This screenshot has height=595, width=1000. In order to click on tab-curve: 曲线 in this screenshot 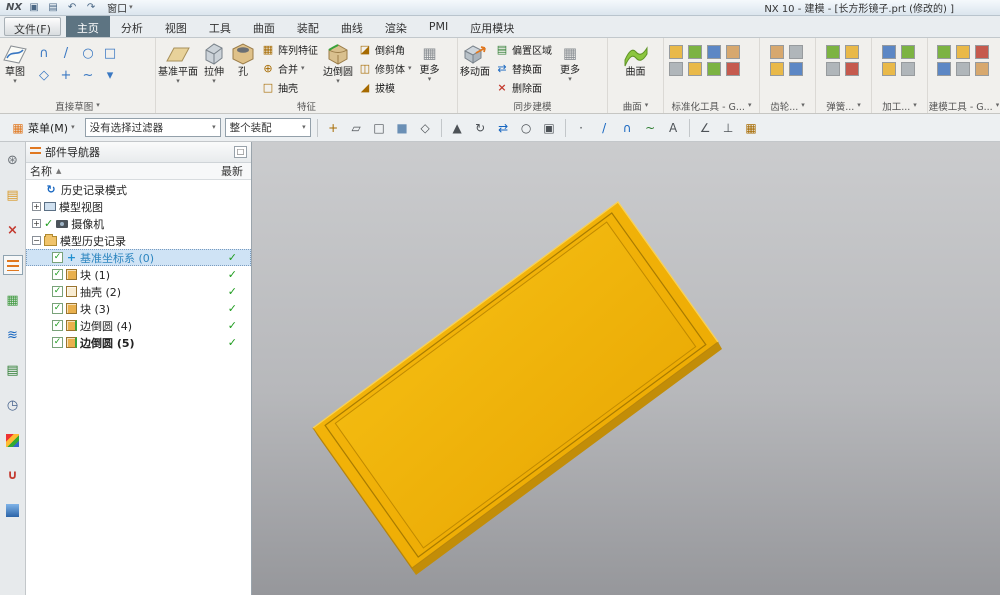, I will do `click(352, 26)`.